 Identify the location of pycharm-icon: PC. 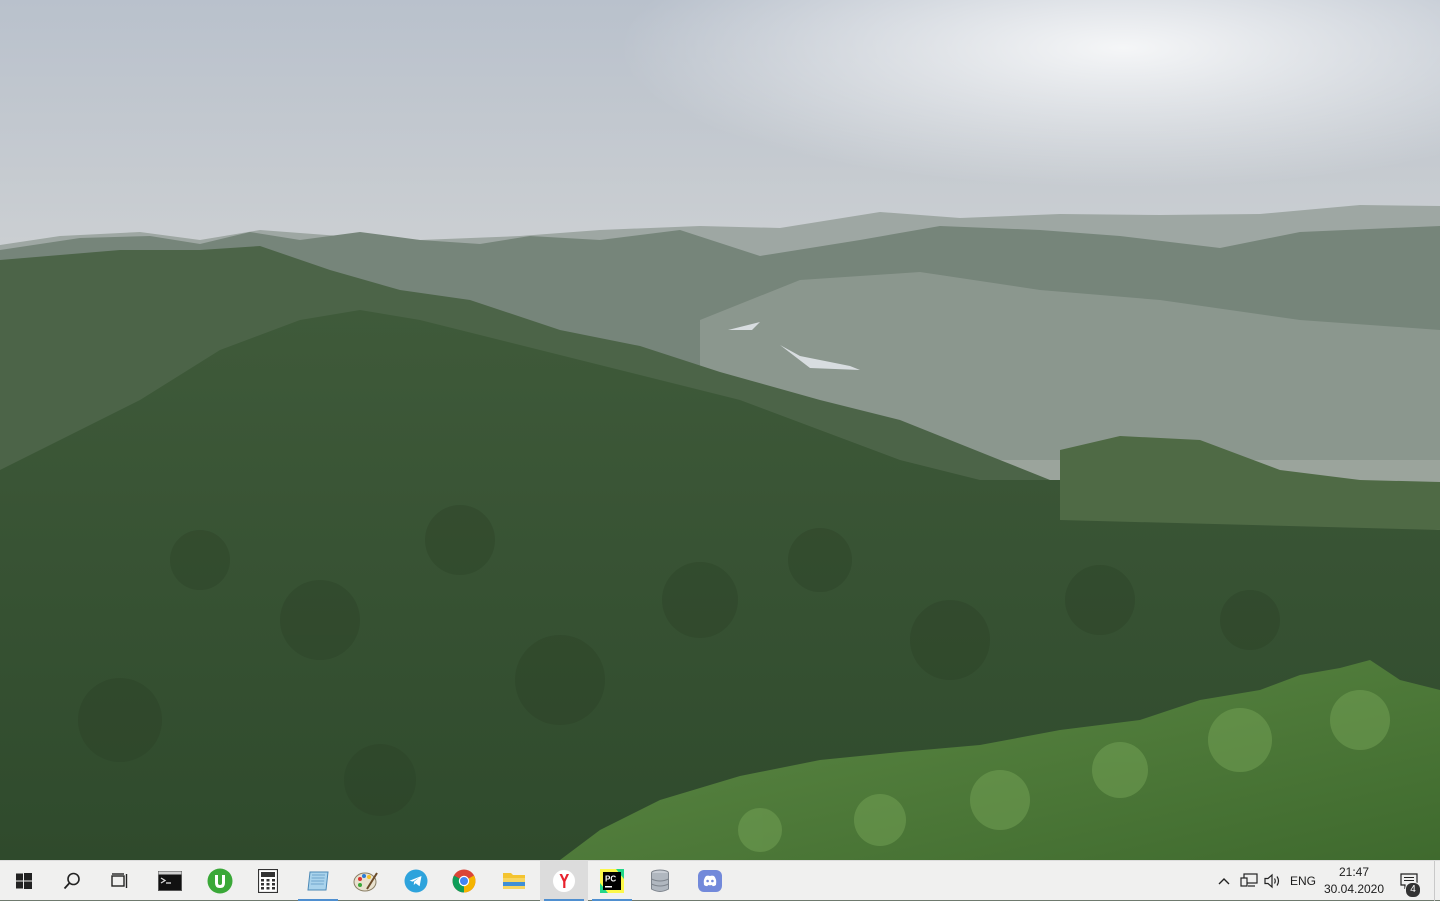
(612, 881).